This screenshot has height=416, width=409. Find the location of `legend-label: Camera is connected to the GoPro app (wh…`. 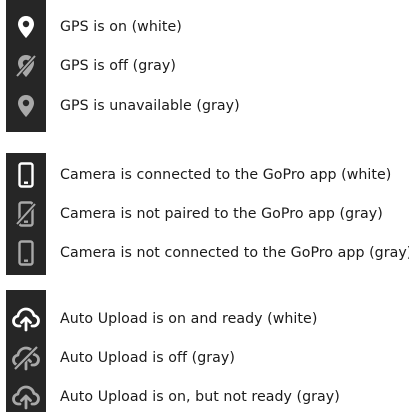

legend-label: Camera is connected to the GoPro app (wh… is located at coordinates (226, 175).